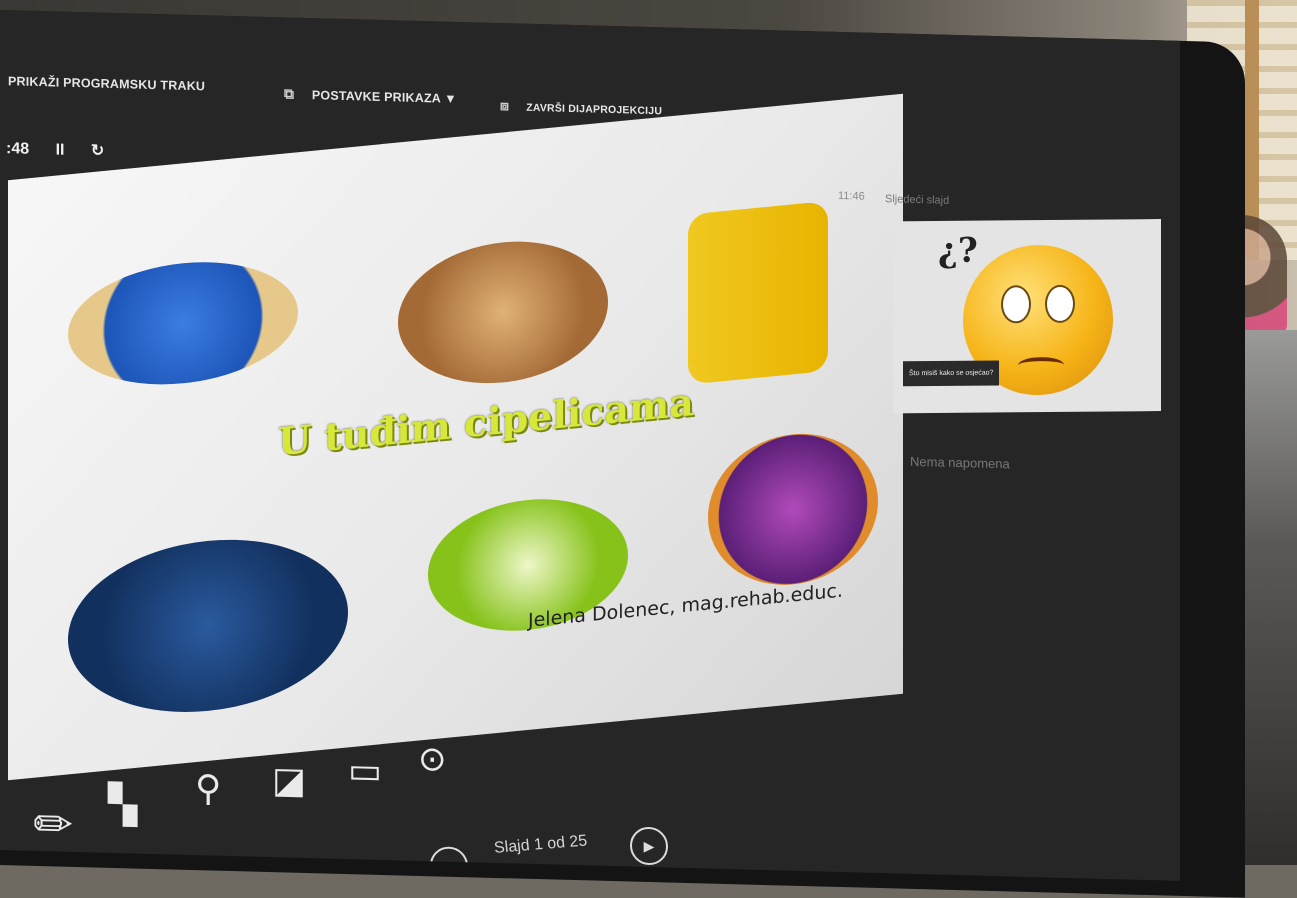  What do you see at coordinates (951, 373) in the screenshot?
I see `preview-caption: Što misiš kako se osjećao?` at bounding box center [951, 373].